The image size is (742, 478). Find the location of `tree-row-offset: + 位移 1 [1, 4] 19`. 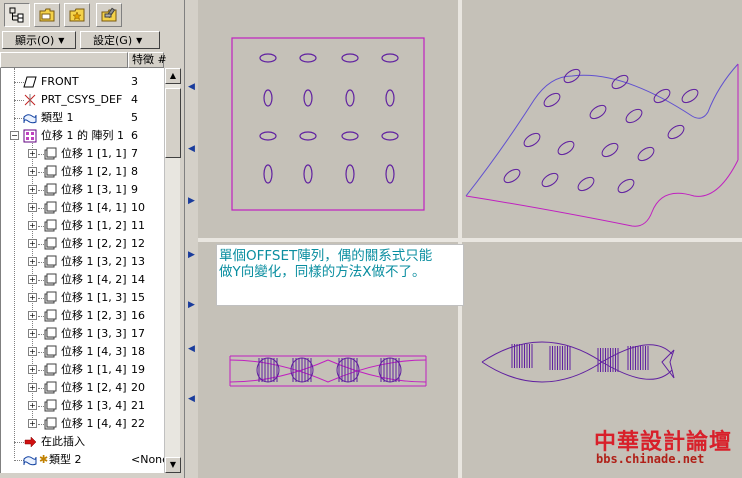

tree-row-offset: + 位移 1 [1, 4] 19 is located at coordinates (82, 370).